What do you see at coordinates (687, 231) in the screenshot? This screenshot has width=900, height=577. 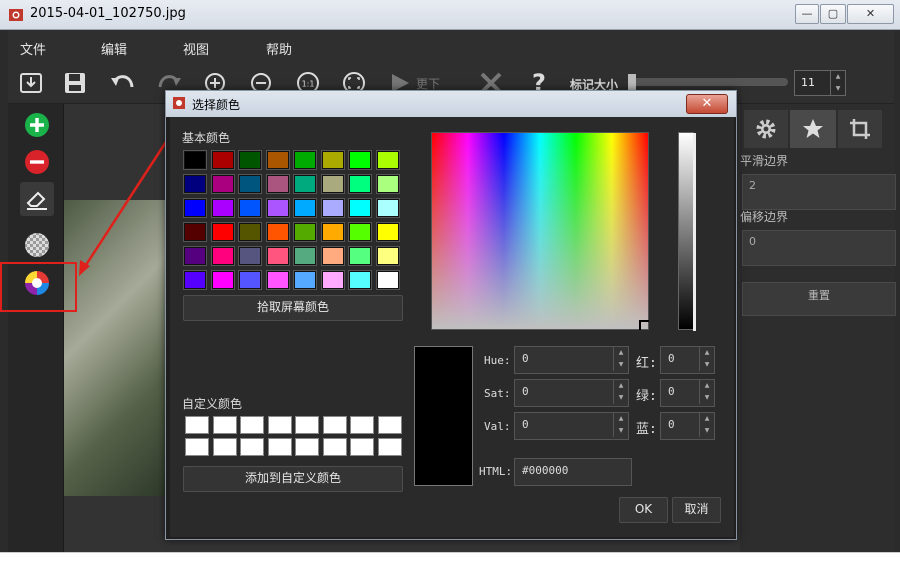 I see `value-slider` at bounding box center [687, 231].